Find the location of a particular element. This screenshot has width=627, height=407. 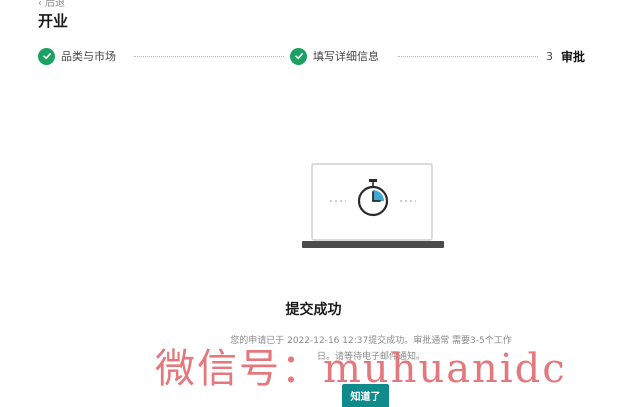

step-number: 3 is located at coordinates (549, 56).